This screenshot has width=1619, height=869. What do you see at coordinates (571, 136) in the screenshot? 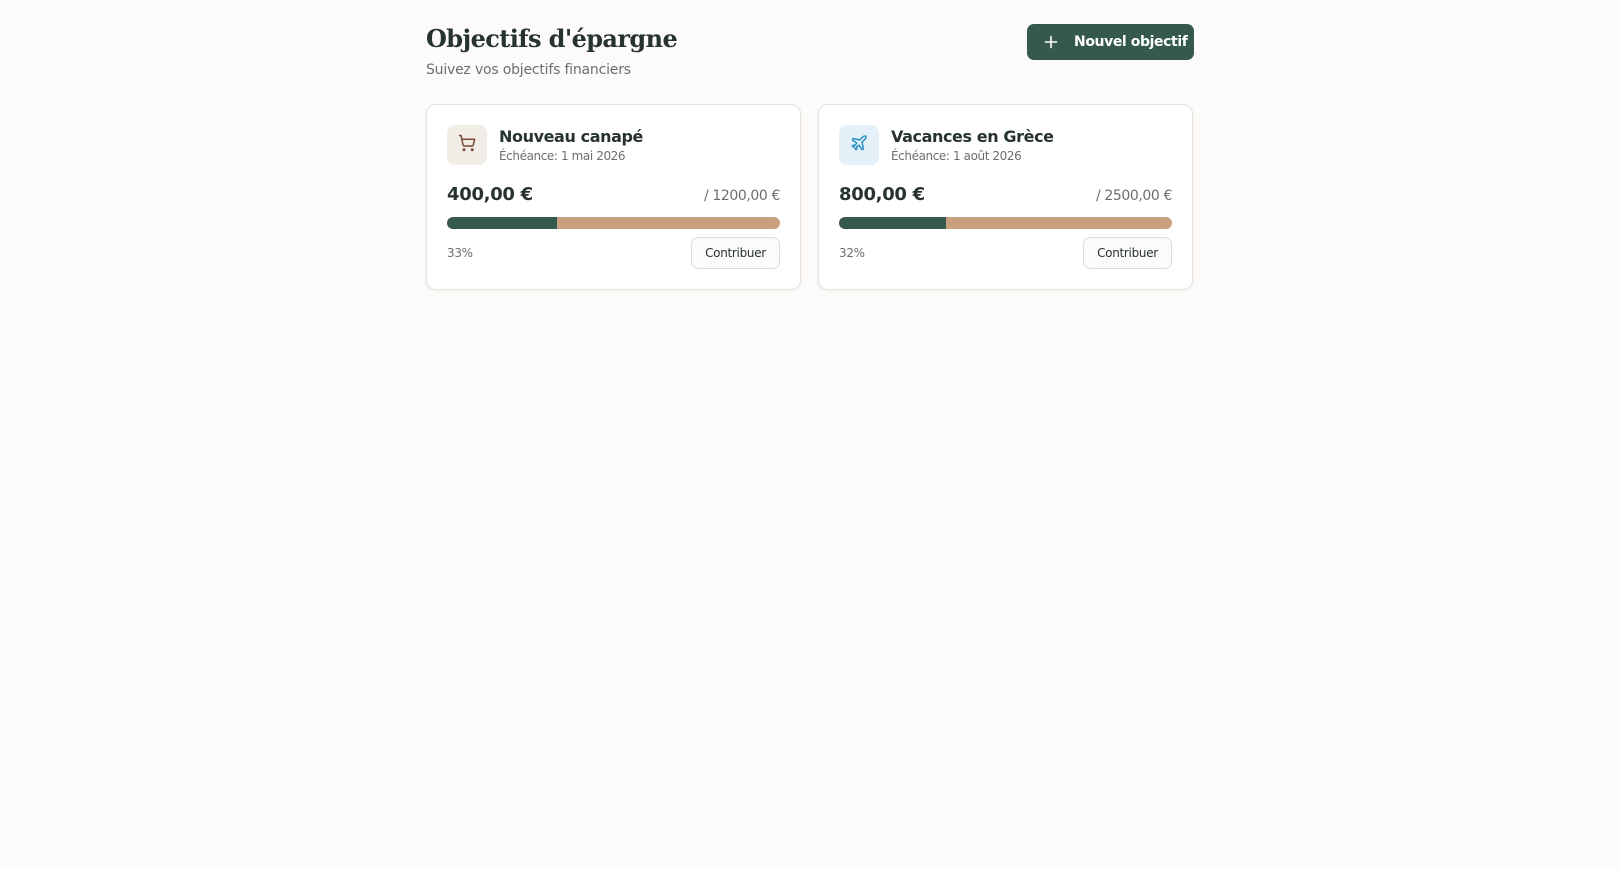
I see `goal-name: Nouveau canapé` at bounding box center [571, 136].